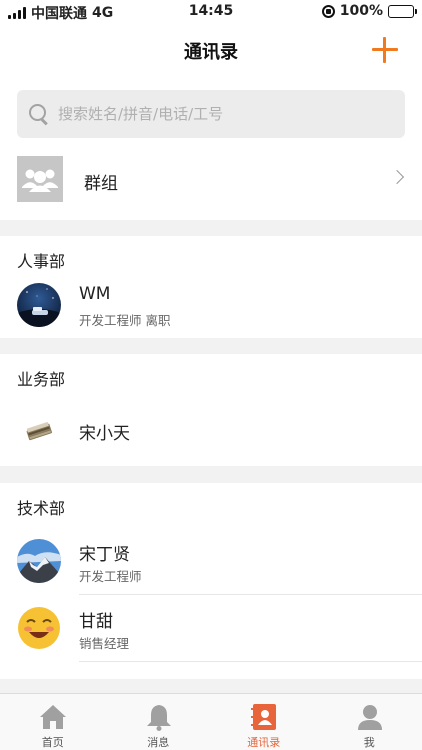 The width and height of the screenshot is (422, 750). Describe the element at coordinates (361, 11) in the screenshot. I see `battery-percent: 100%` at that location.